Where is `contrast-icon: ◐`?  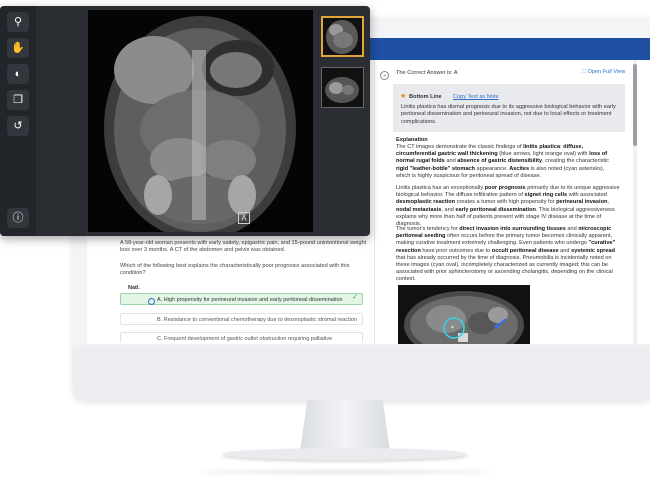
contrast-icon: ◐ is located at coordinates (18, 74).